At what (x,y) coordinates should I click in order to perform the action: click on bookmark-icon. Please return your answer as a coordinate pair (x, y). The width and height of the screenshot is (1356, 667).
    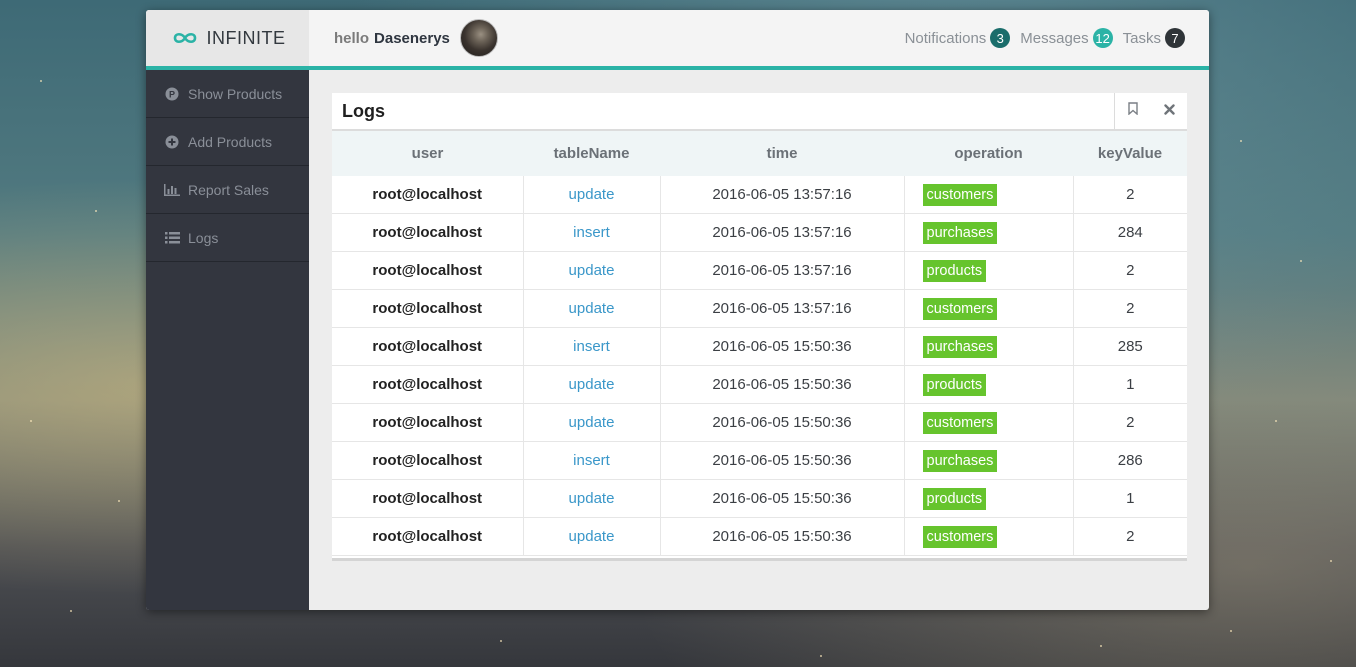
    Looking at the image, I should click on (1133, 111).